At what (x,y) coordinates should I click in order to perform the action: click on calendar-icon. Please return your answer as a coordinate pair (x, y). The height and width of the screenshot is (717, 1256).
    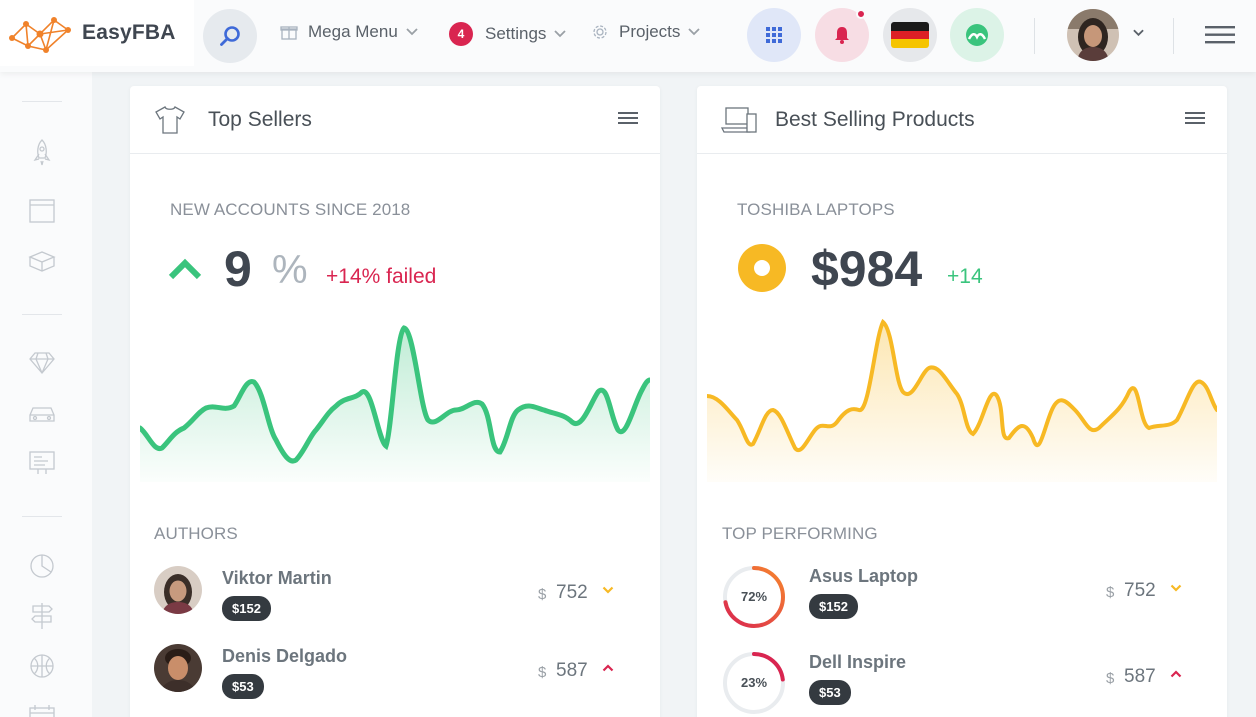
    Looking at the image, I should click on (42, 711).